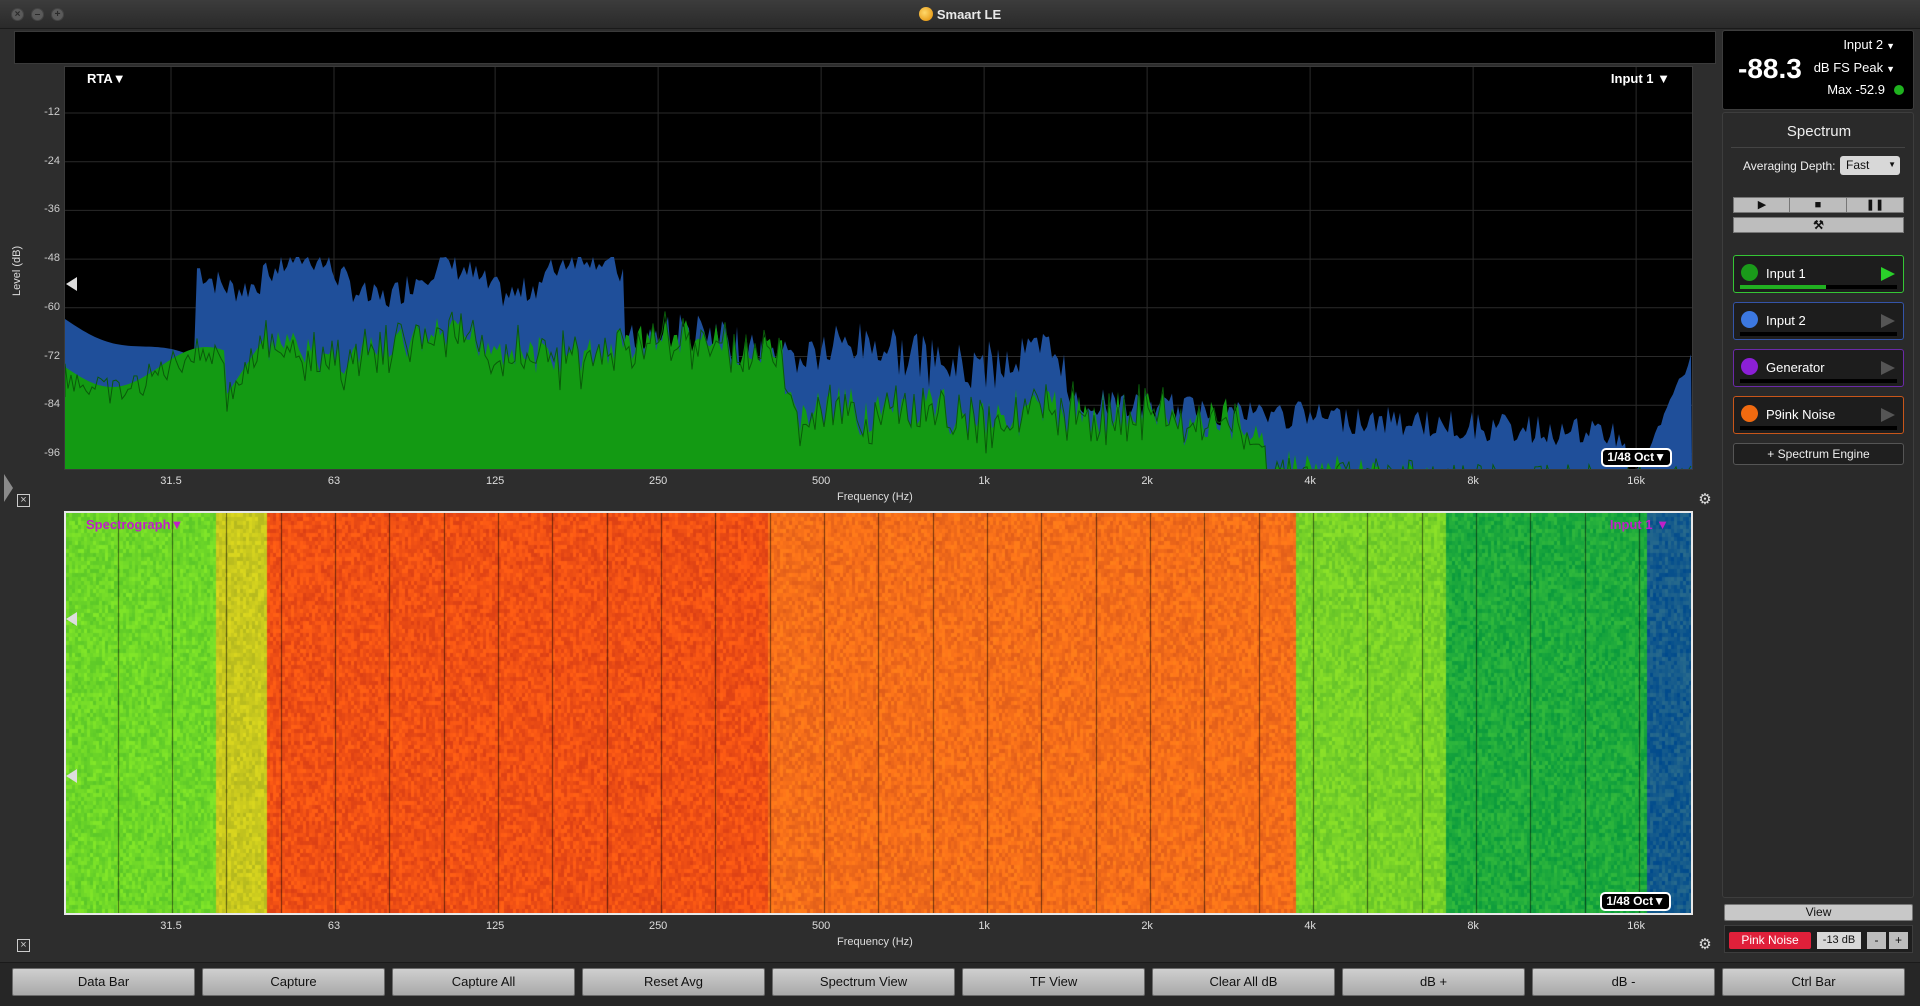 This screenshot has height=1006, width=1920. I want to click on command-button-ctrl-bar: Ctrl Bar, so click(1813, 982).